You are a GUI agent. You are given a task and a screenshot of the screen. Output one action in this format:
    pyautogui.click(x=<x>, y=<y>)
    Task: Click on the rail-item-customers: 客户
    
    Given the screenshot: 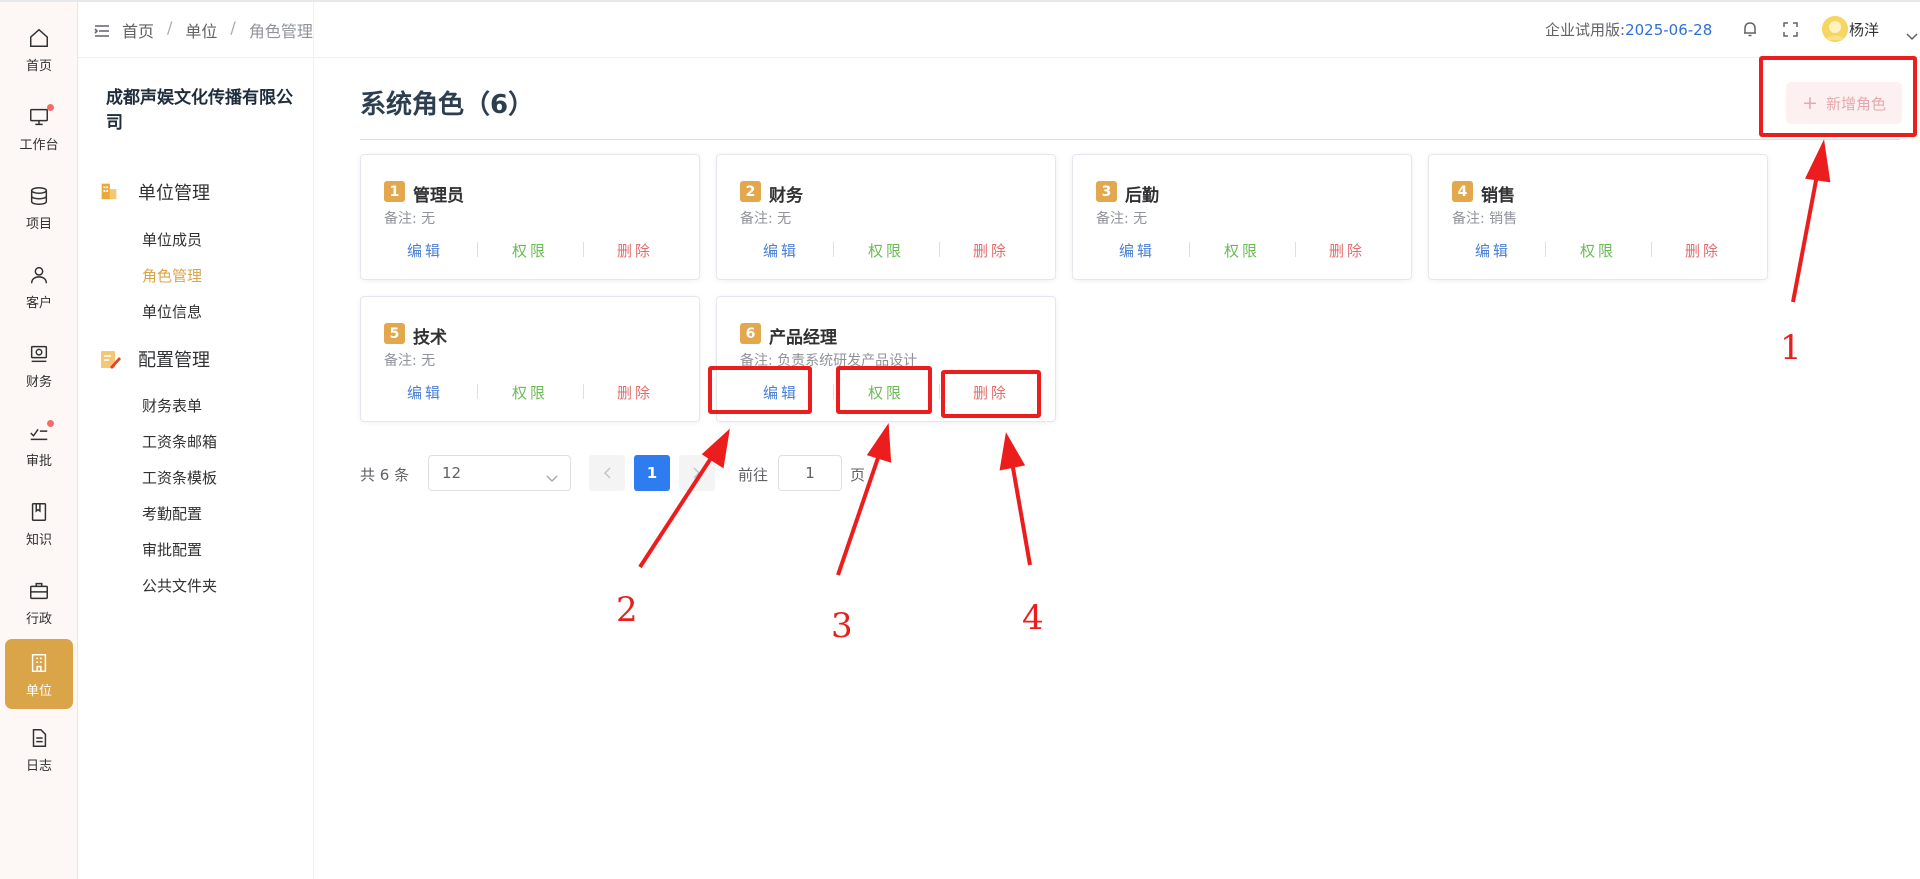 What is the action you would take?
    pyautogui.click(x=39, y=286)
    